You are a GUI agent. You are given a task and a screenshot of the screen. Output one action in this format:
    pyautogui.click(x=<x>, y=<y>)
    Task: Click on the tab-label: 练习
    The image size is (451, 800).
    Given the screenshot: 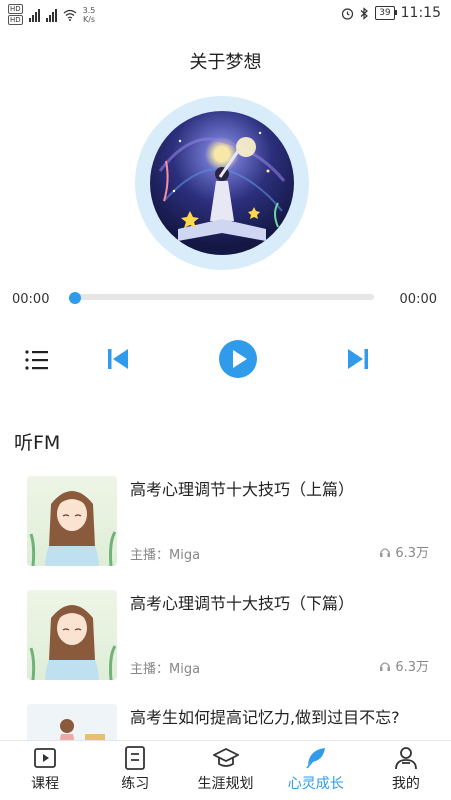 What is the action you would take?
    pyautogui.click(x=135, y=784)
    